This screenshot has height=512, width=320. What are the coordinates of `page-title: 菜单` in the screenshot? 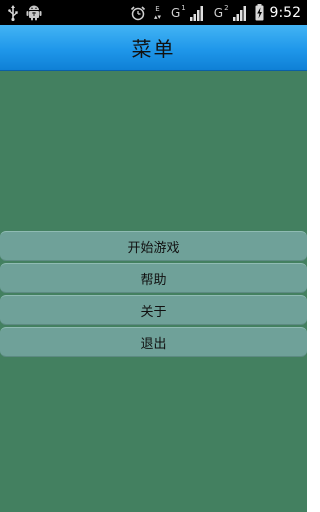 It's located at (153, 49).